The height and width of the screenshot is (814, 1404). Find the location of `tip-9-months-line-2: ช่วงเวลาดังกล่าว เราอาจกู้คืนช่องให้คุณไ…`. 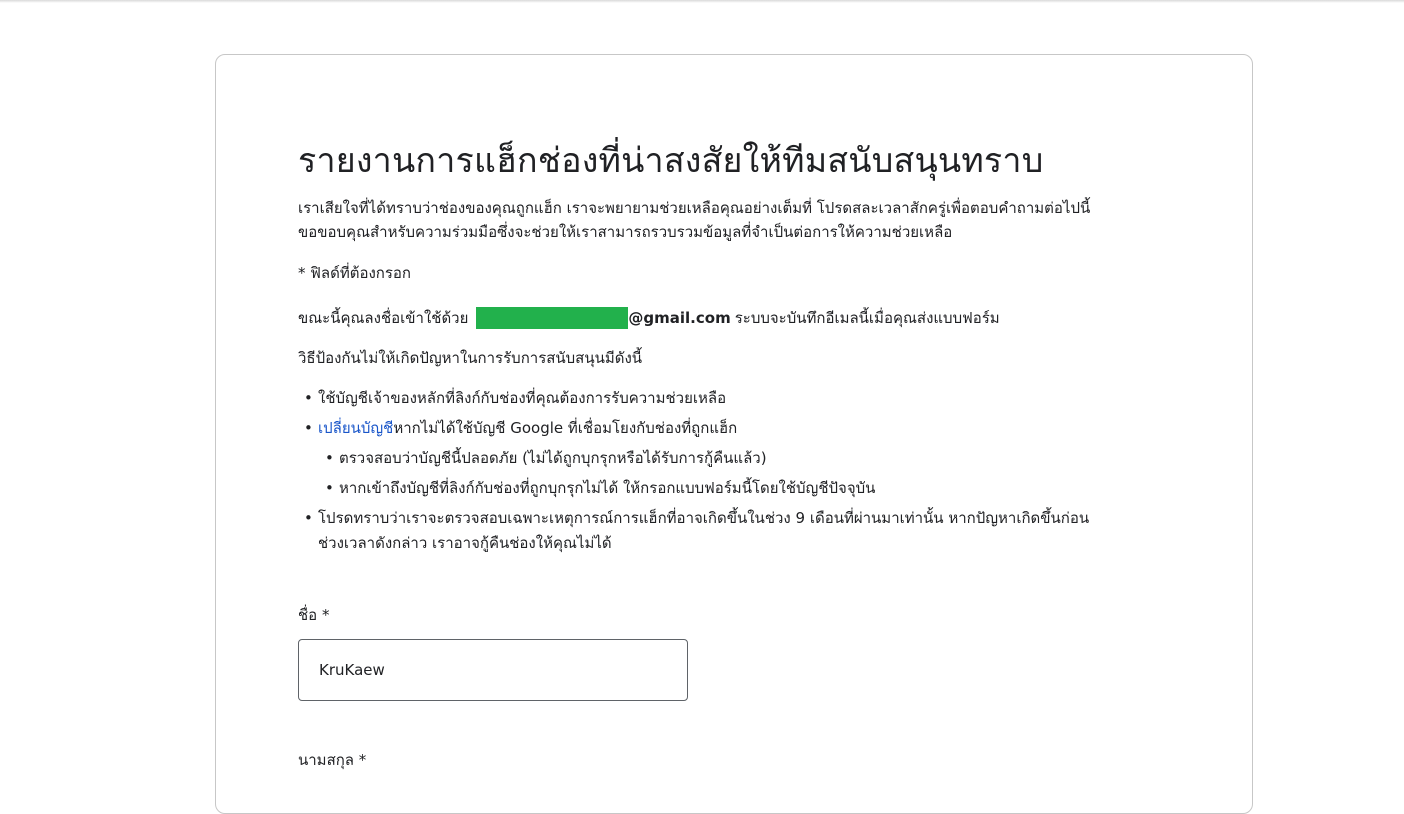

tip-9-months-line-2: ช่วงเวลาดังกล่าว เราอาจกู้คืนช่องให้คุณไ… is located at coordinates (465, 543).